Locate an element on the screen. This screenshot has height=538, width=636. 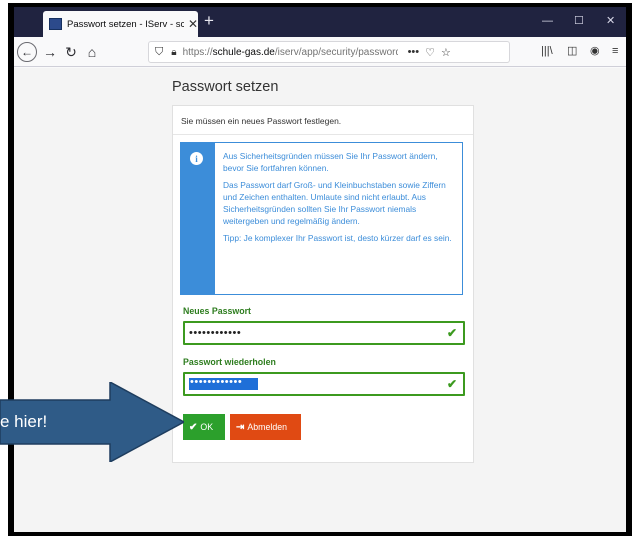
page-actions-icon: ••• is located at coordinates (414, 52).